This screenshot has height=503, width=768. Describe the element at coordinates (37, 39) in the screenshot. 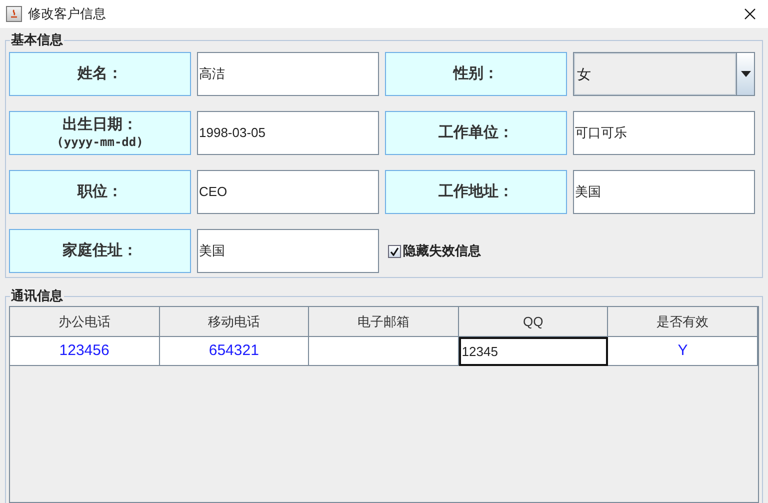

I see `group-title: 基本信息` at that location.